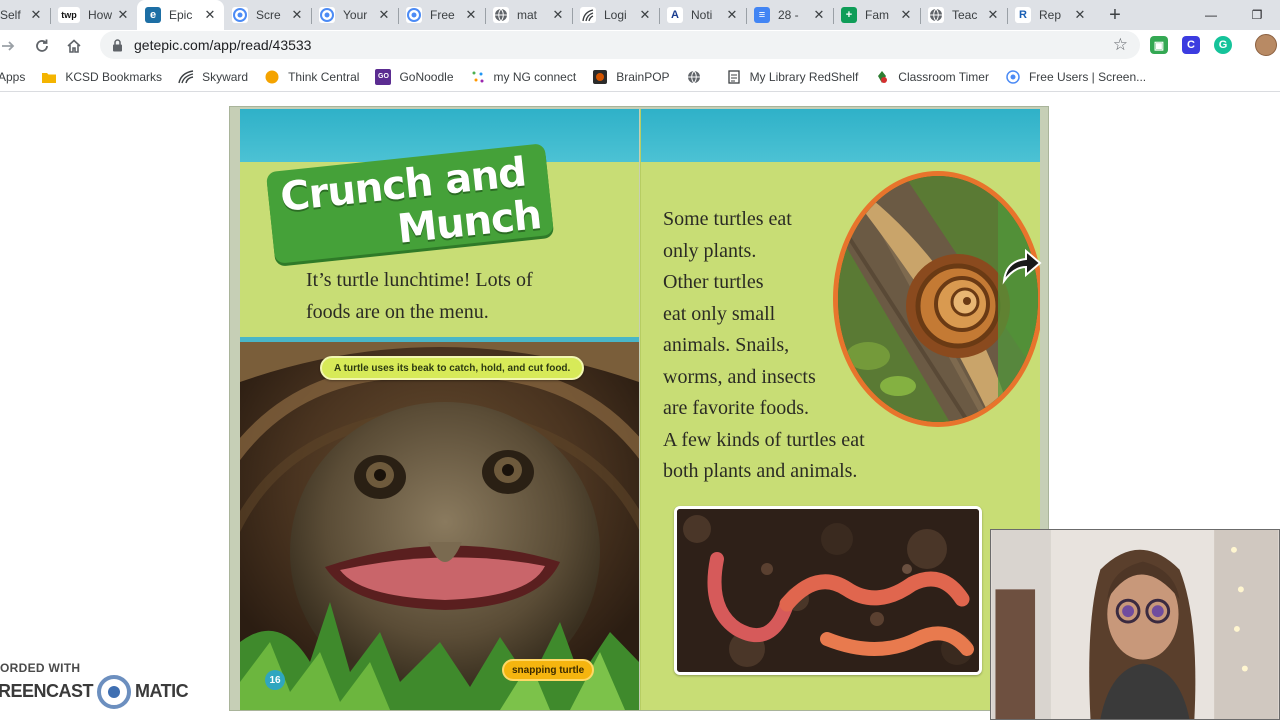  I want to click on dots-icon, so click(478, 77).